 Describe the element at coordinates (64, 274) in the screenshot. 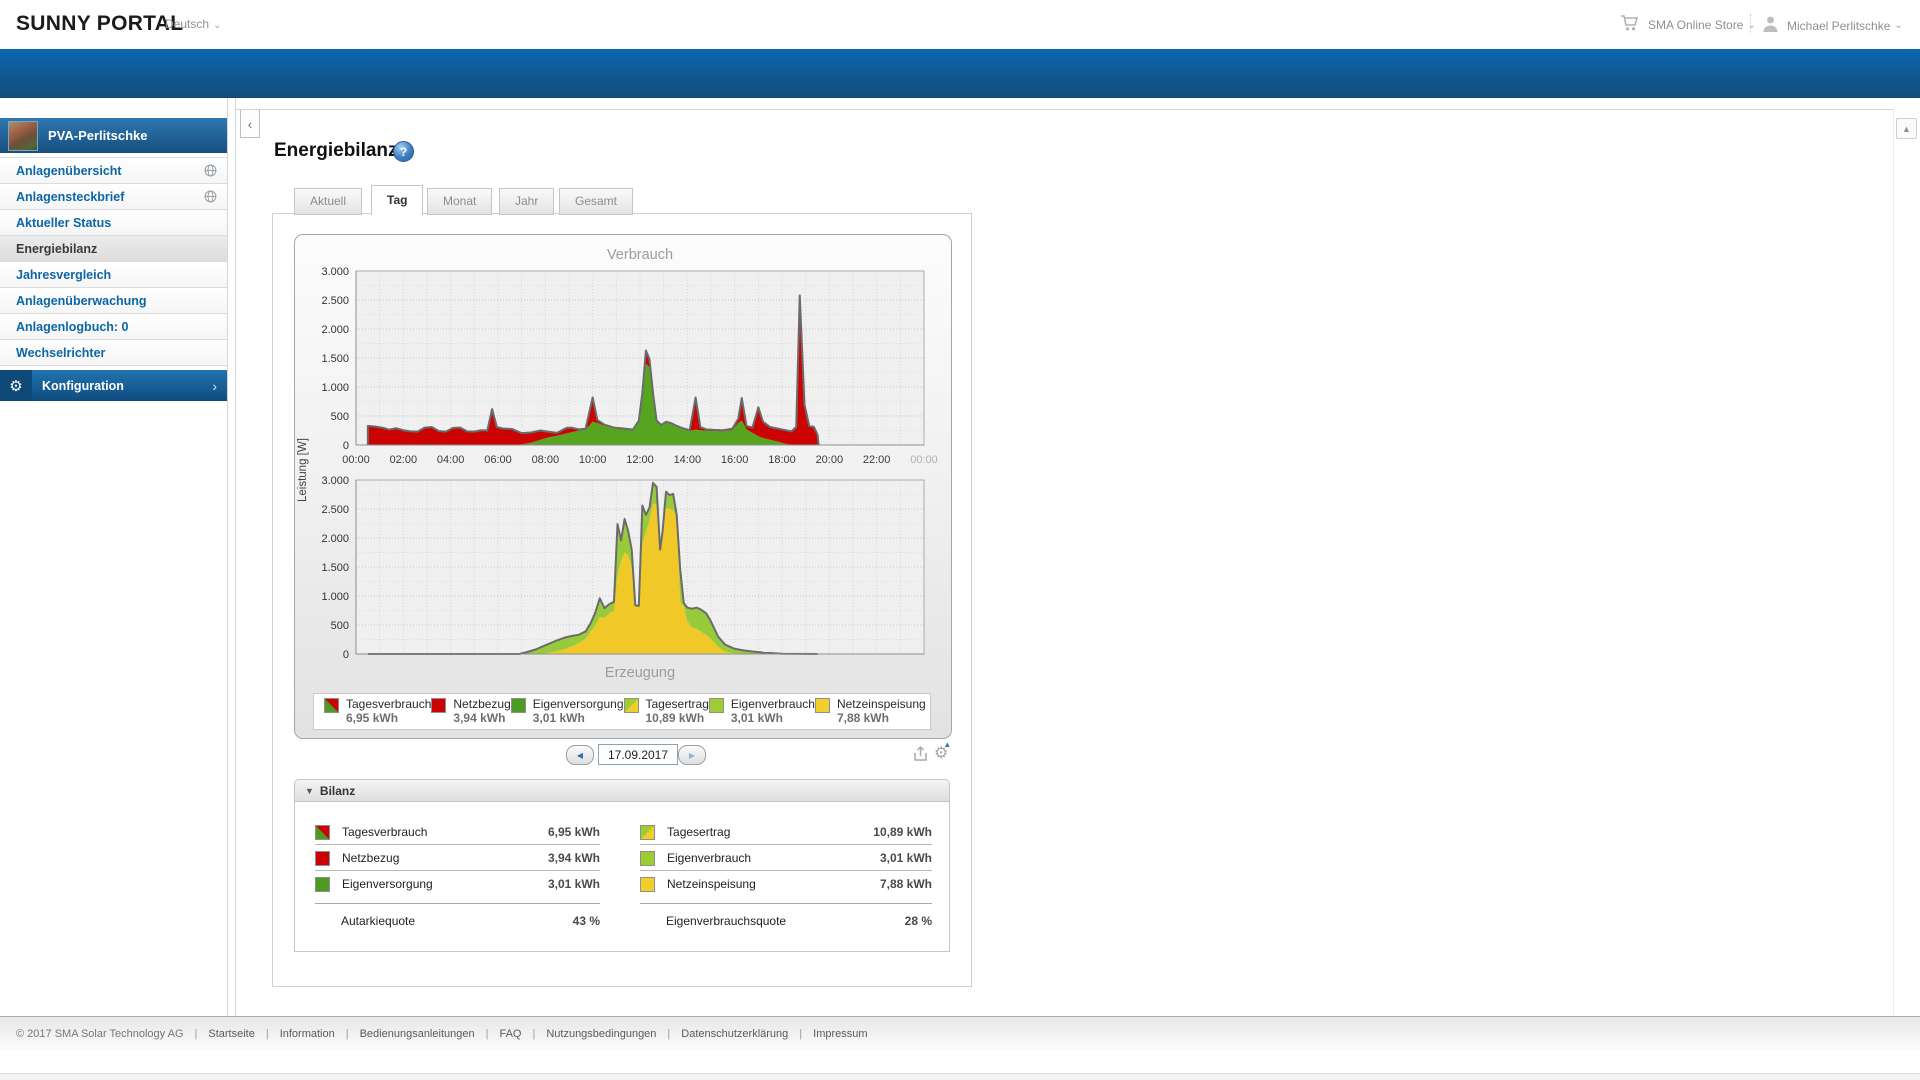

I see `sidebar-item-label: Jahresvergleich` at that location.